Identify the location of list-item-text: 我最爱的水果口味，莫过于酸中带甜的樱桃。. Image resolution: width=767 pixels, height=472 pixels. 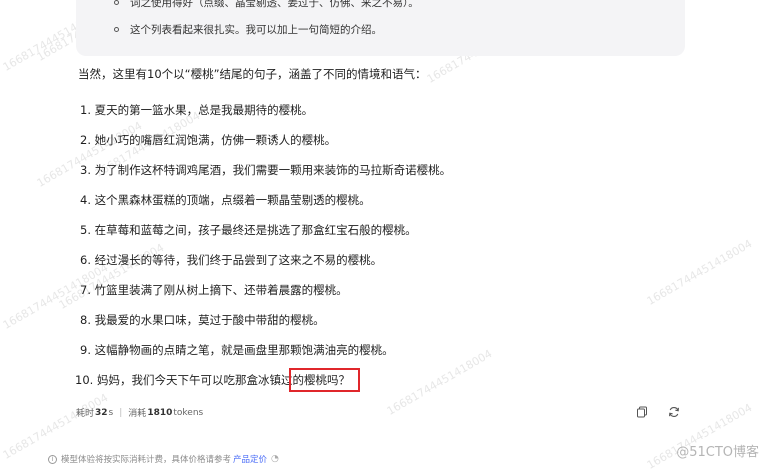
(209, 320).